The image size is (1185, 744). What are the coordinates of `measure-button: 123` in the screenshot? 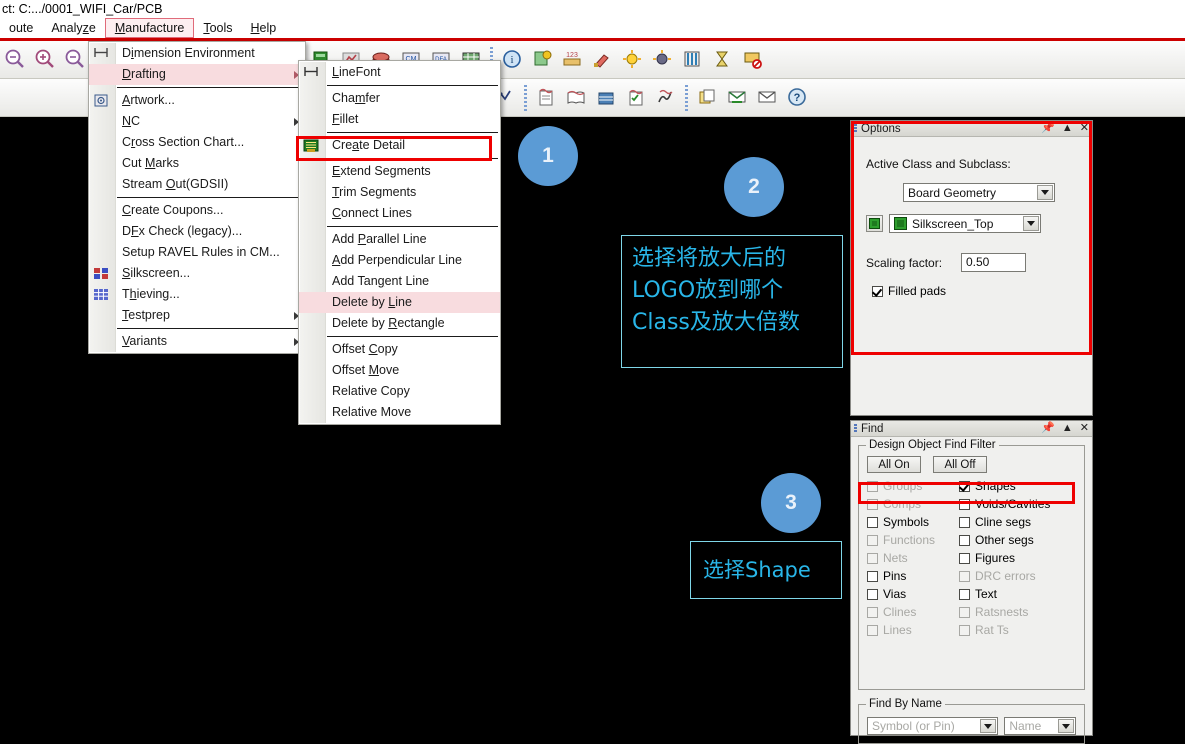 It's located at (572, 60).